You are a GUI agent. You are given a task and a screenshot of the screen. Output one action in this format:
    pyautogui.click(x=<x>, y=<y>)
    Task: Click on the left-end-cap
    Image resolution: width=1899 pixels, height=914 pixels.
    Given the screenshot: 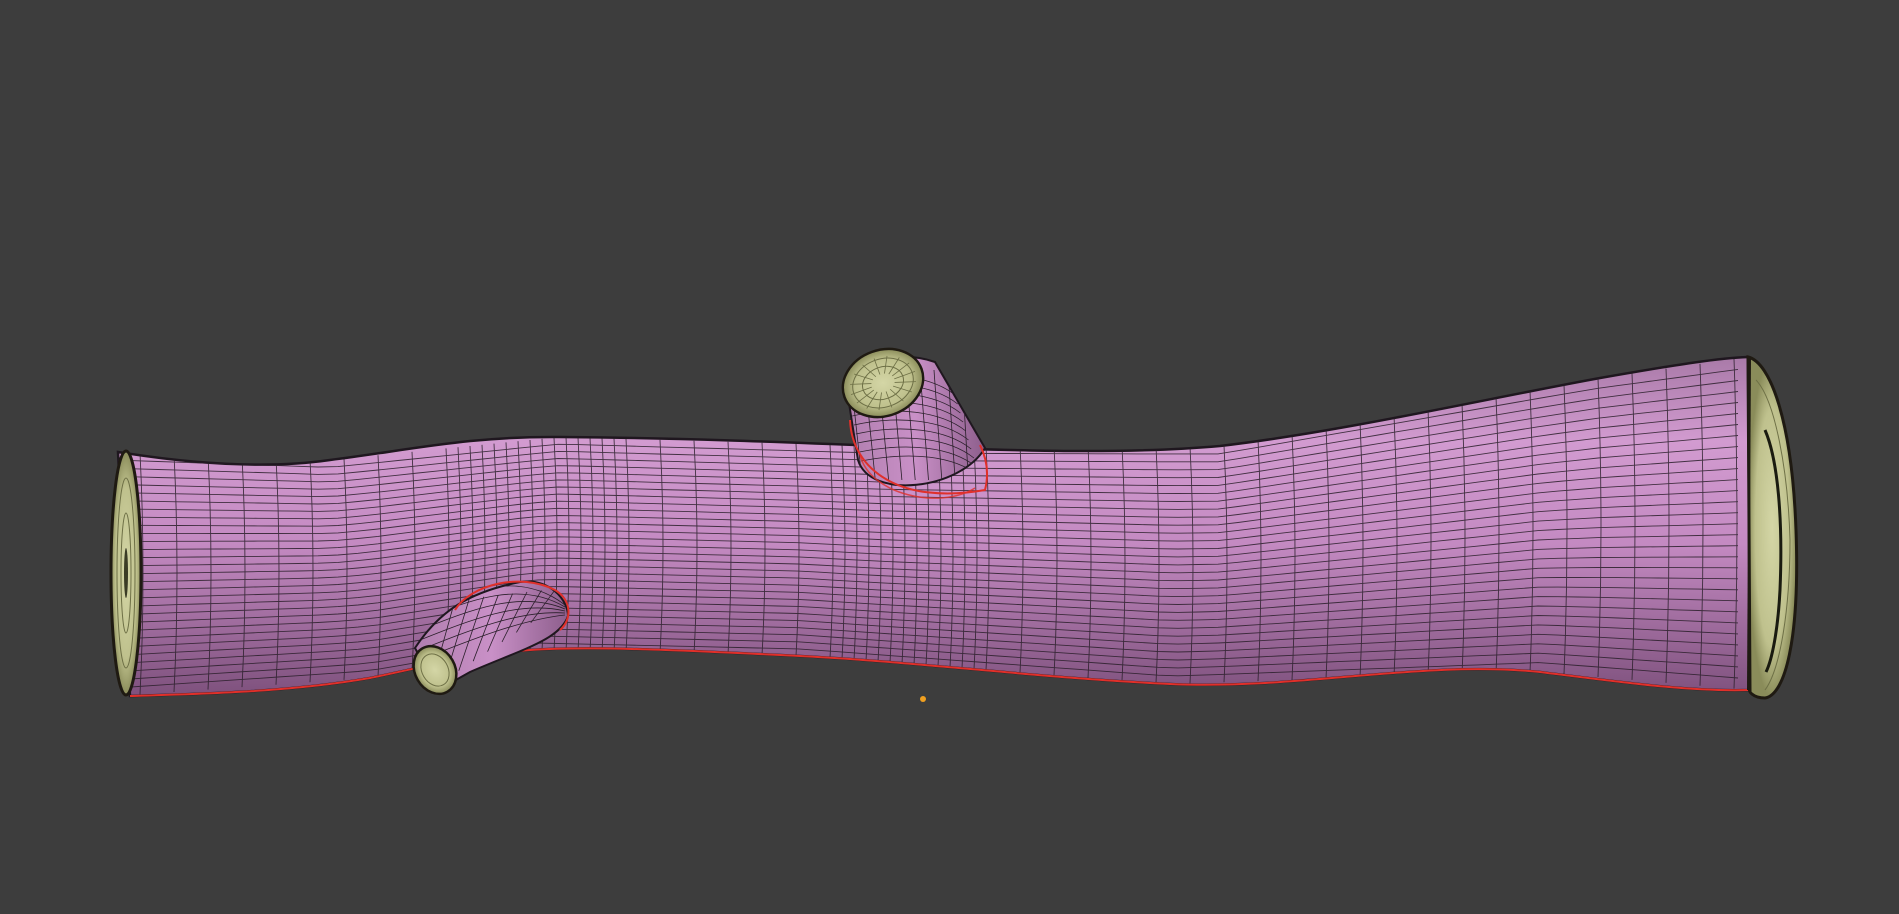 What is the action you would take?
    pyautogui.click(x=126, y=573)
    